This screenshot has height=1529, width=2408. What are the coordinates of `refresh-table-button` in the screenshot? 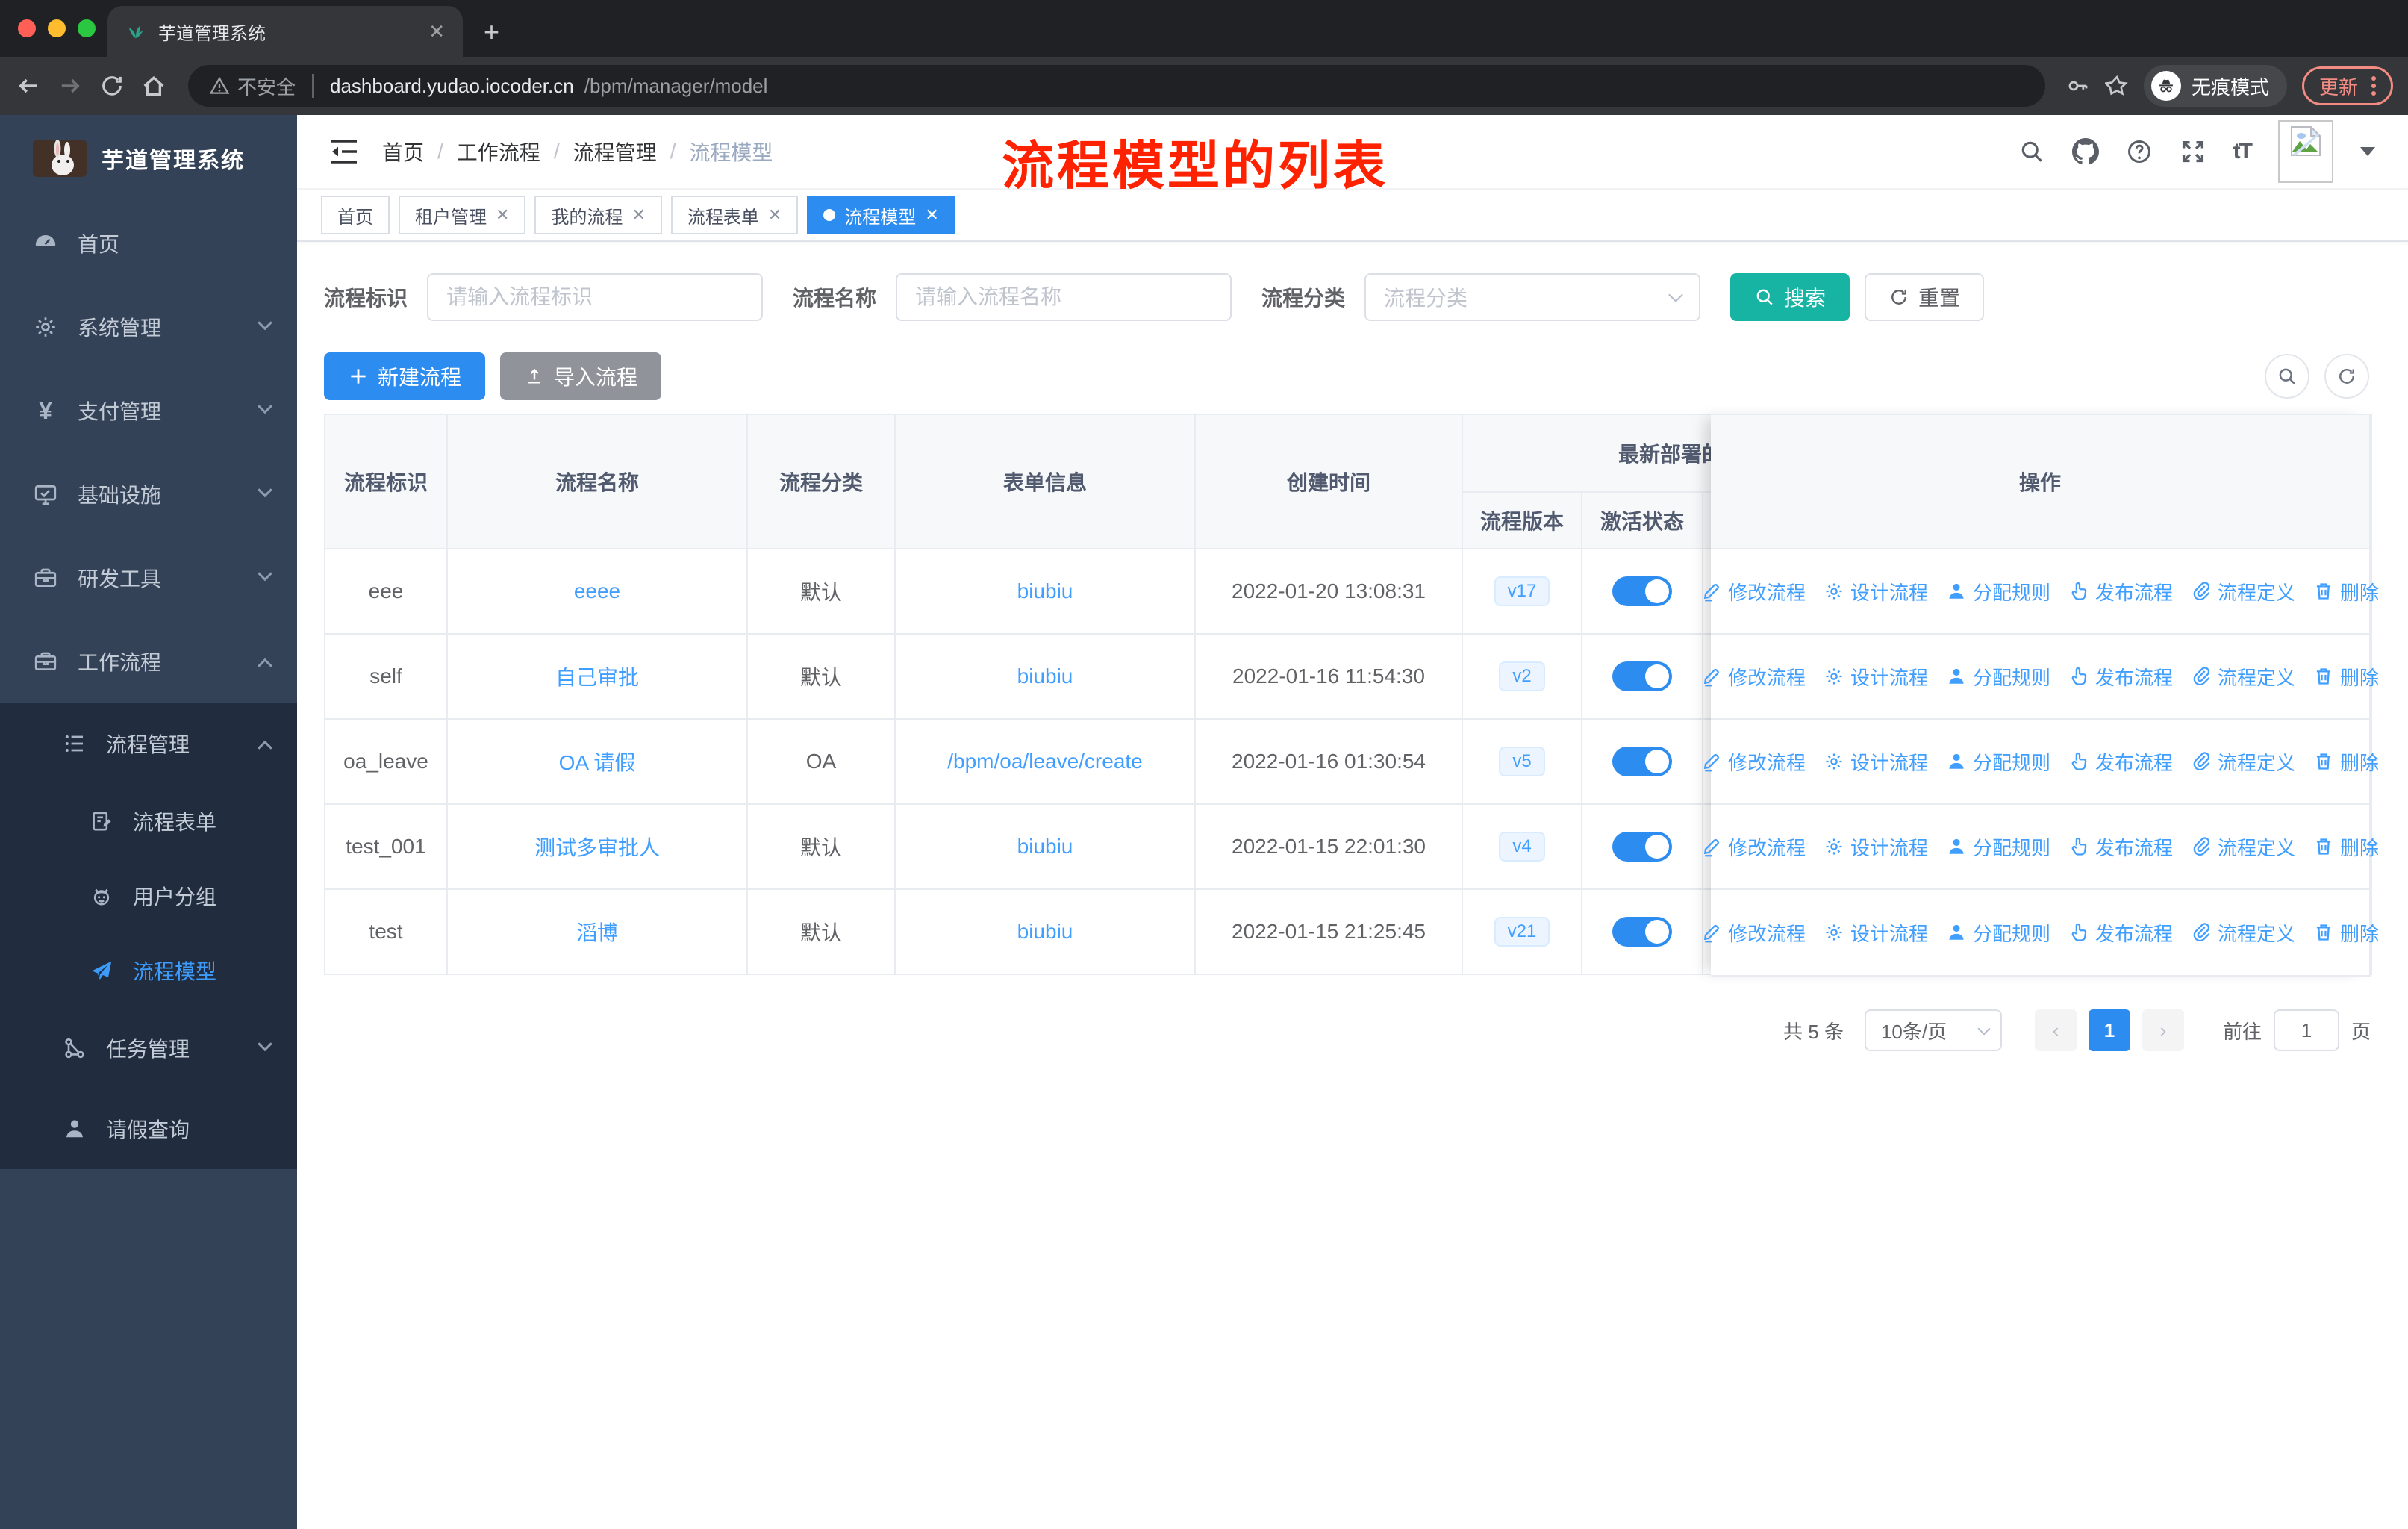 It's located at (2346, 377).